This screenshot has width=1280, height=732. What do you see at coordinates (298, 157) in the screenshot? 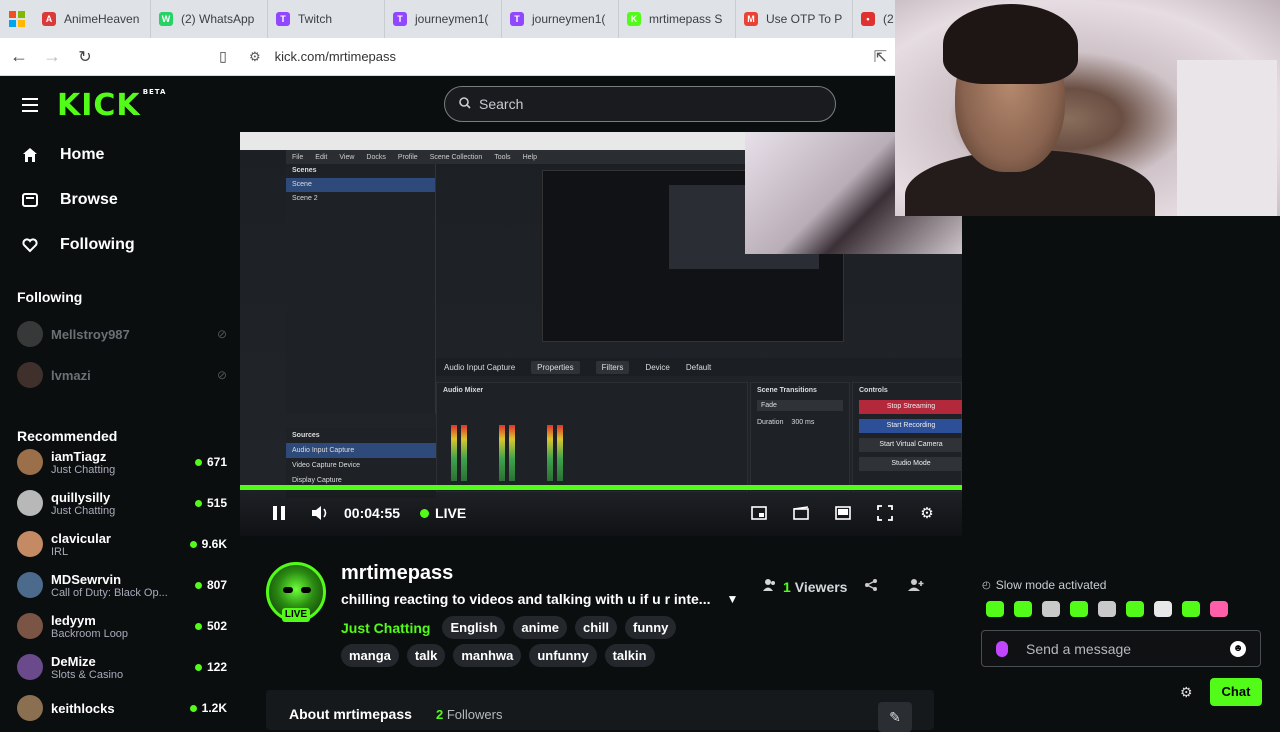
I see `obs-menu-item: File` at bounding box center [298, 157].